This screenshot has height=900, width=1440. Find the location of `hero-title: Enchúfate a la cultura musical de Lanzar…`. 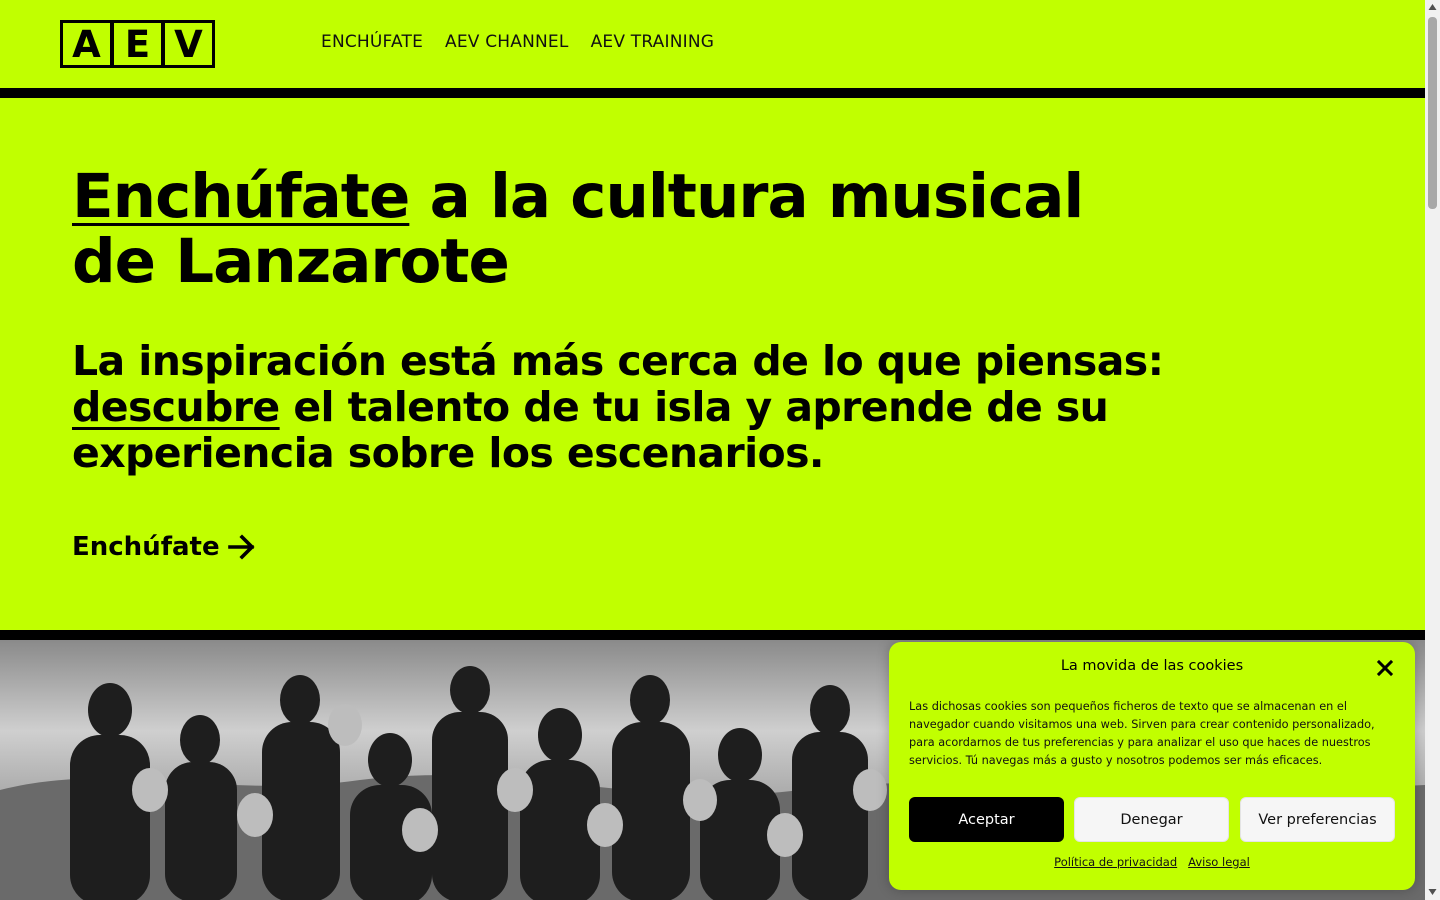

hero-title: Enchúfate a la cultura musical de Lanzar… is located at coordinates (622, 229).